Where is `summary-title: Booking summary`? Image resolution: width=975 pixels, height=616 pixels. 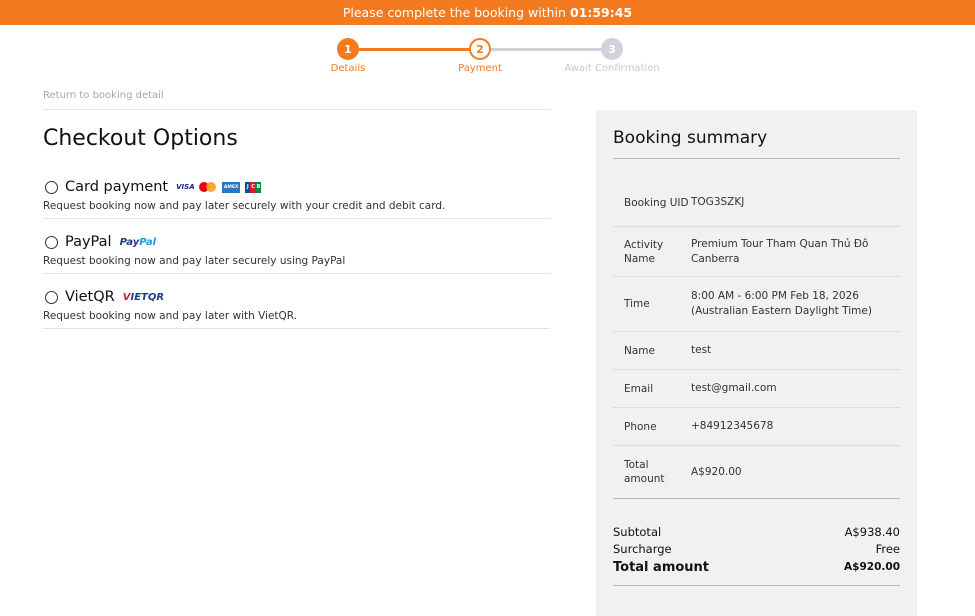
summary-title: Booking summary is located at coordinates (690, 138).